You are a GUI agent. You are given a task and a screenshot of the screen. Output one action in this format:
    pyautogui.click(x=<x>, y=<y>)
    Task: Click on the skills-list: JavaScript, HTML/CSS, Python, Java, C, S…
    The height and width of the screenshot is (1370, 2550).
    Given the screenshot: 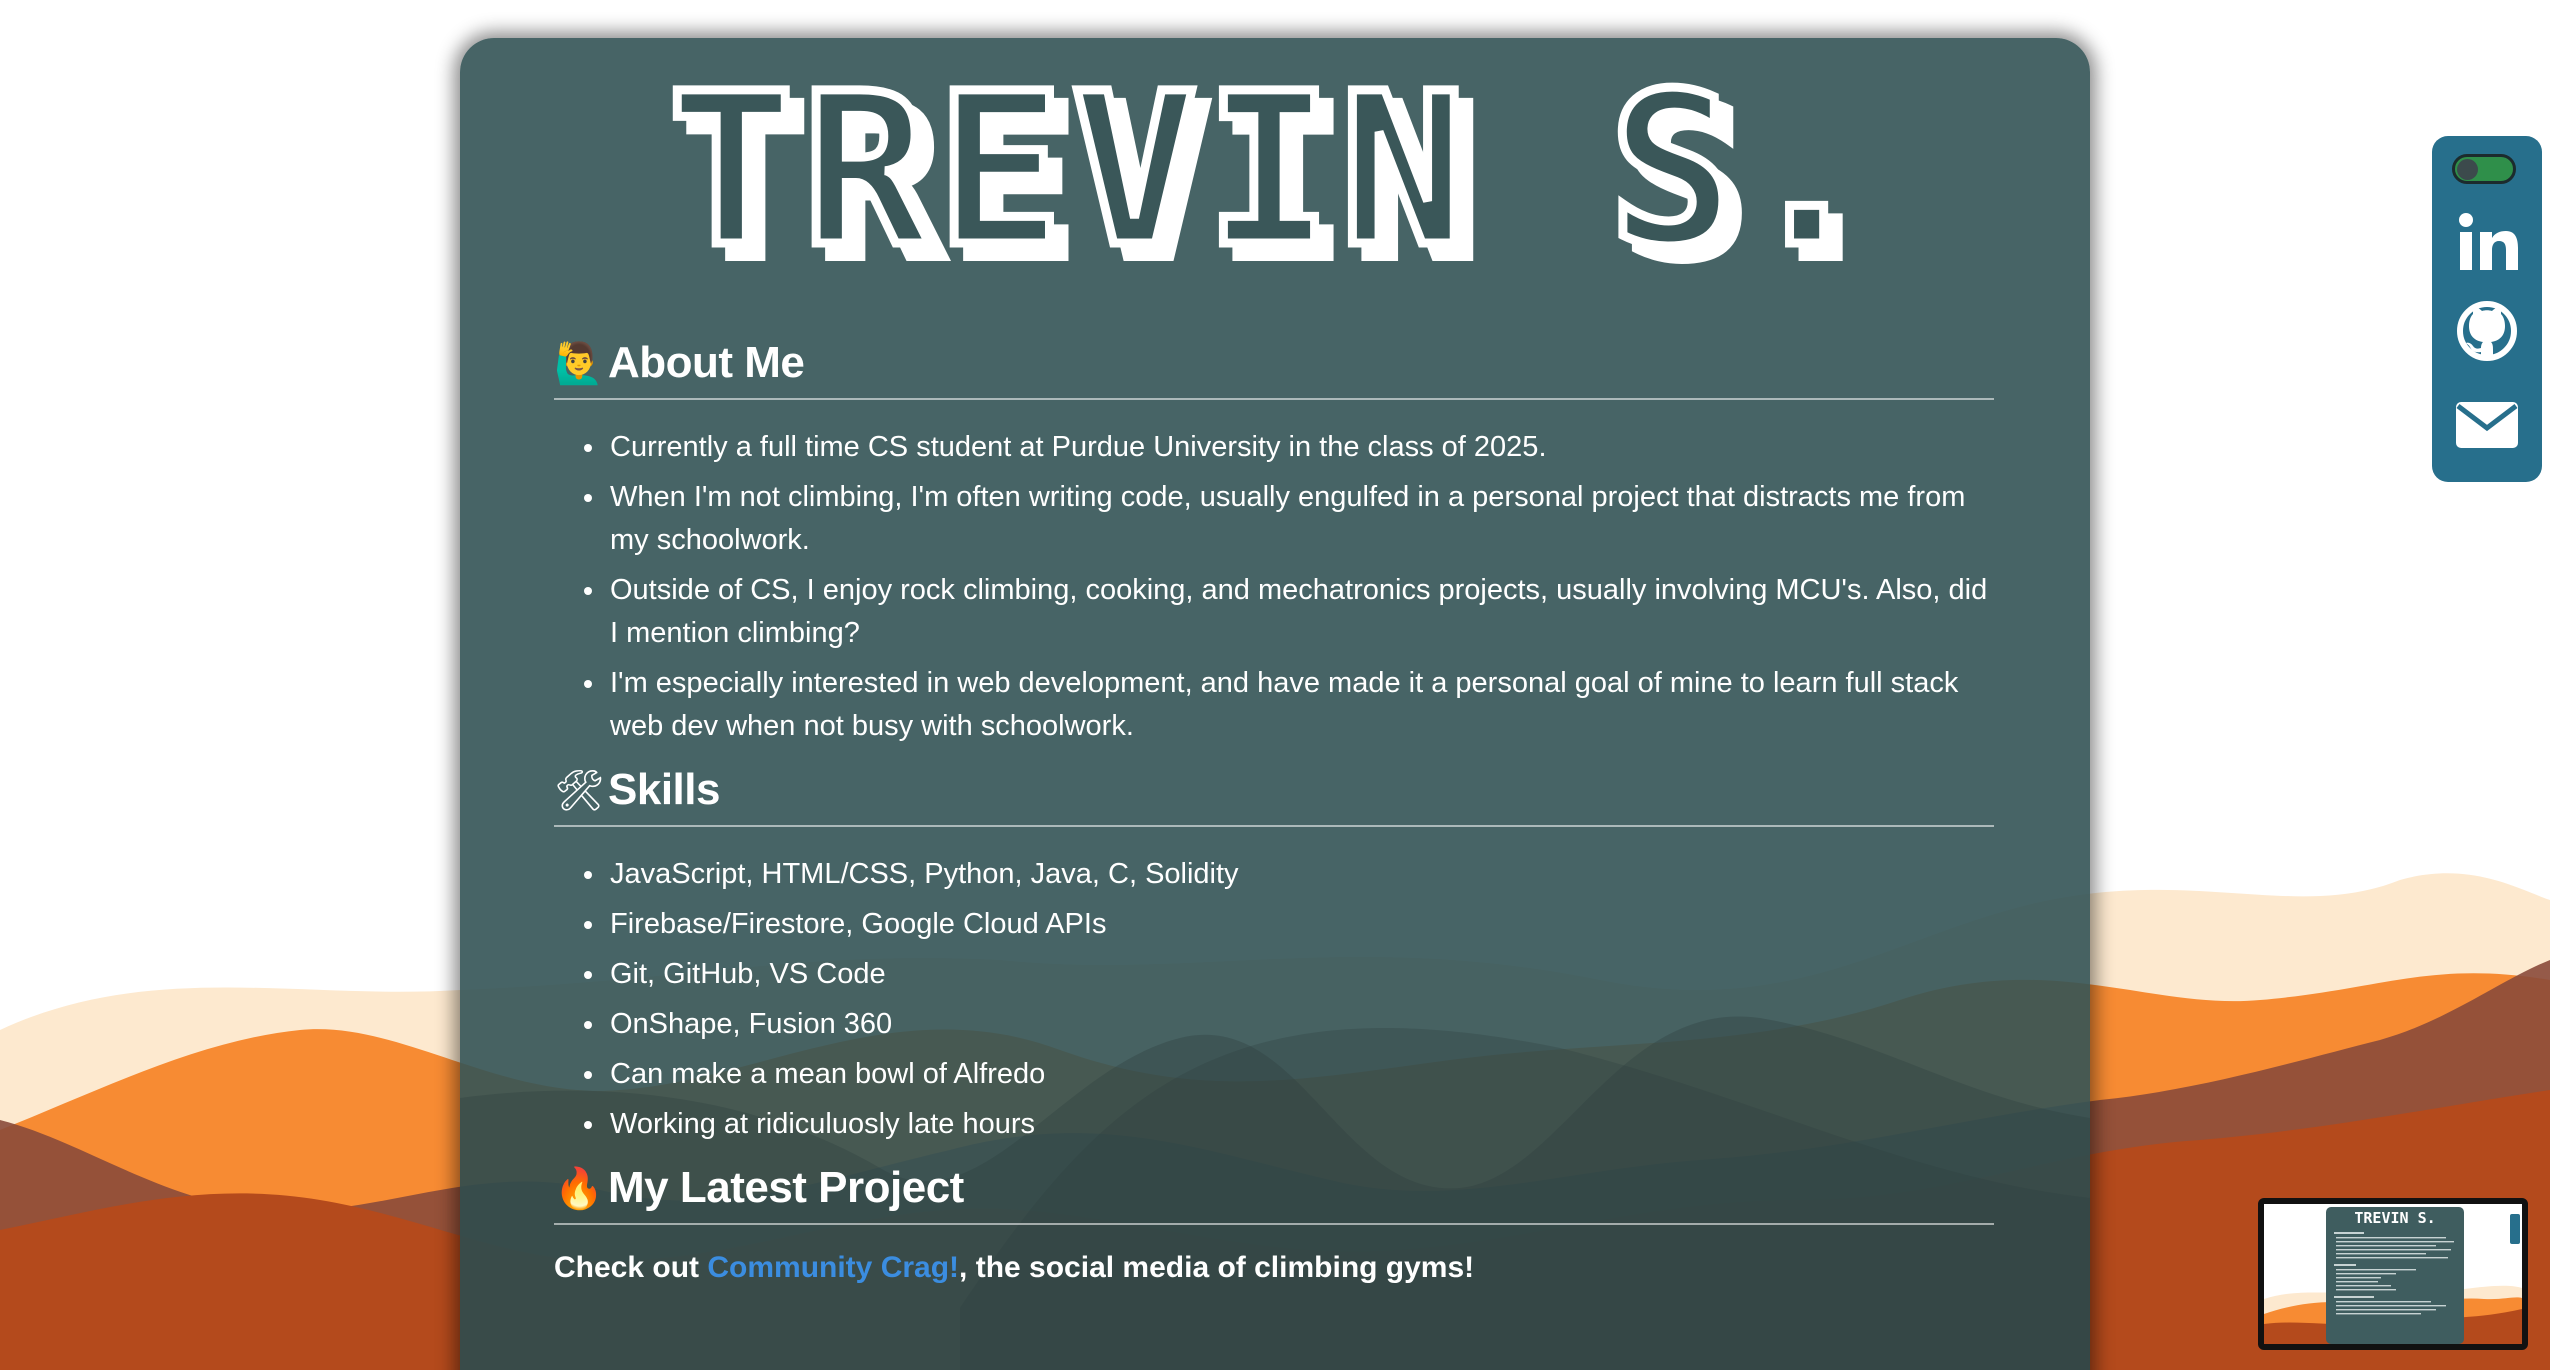 What is the action you would take?
    pyautogui.click(x=1274, y=999)
    